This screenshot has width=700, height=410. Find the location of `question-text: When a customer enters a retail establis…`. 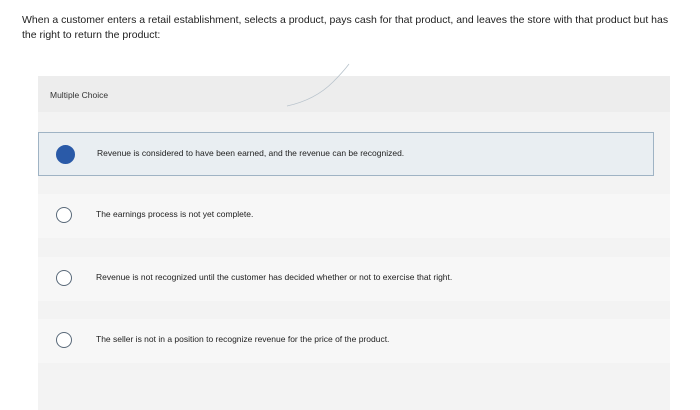

question-text: When a customer enters a retail establis… is located at coordinates (345, 27).